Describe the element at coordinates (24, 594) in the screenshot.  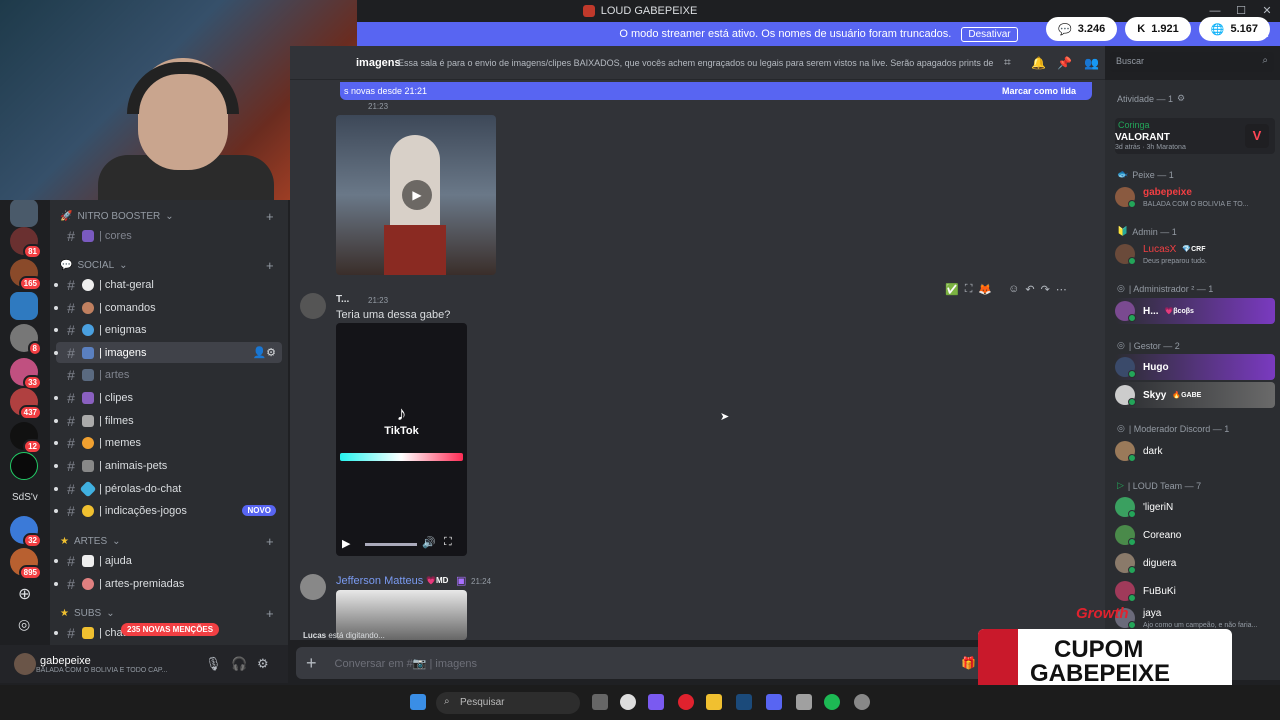
I see `add-server-icon: ⊕` at that location.